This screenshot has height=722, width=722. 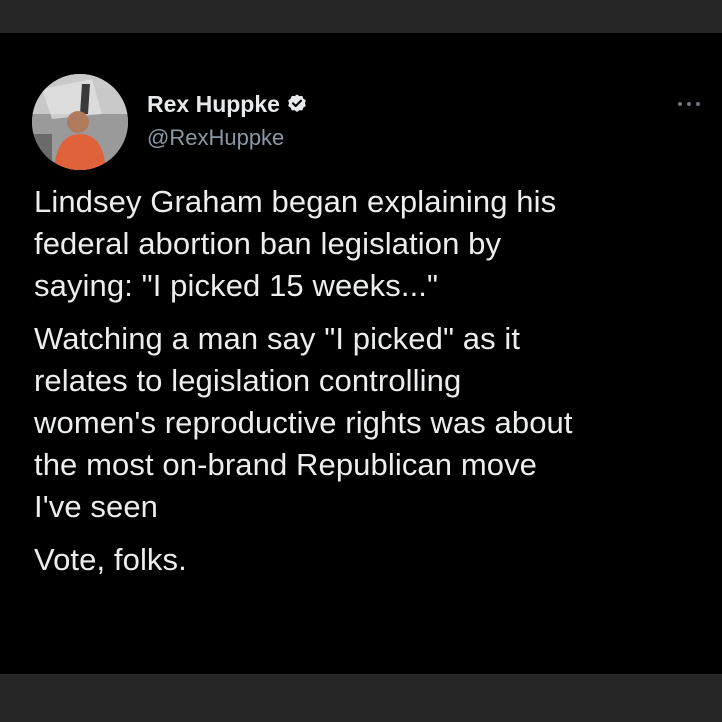 What do you see at coordinates (297, 103) in the screenshot?
I see `verified-badge-icon` at bounding box center [297, 103].